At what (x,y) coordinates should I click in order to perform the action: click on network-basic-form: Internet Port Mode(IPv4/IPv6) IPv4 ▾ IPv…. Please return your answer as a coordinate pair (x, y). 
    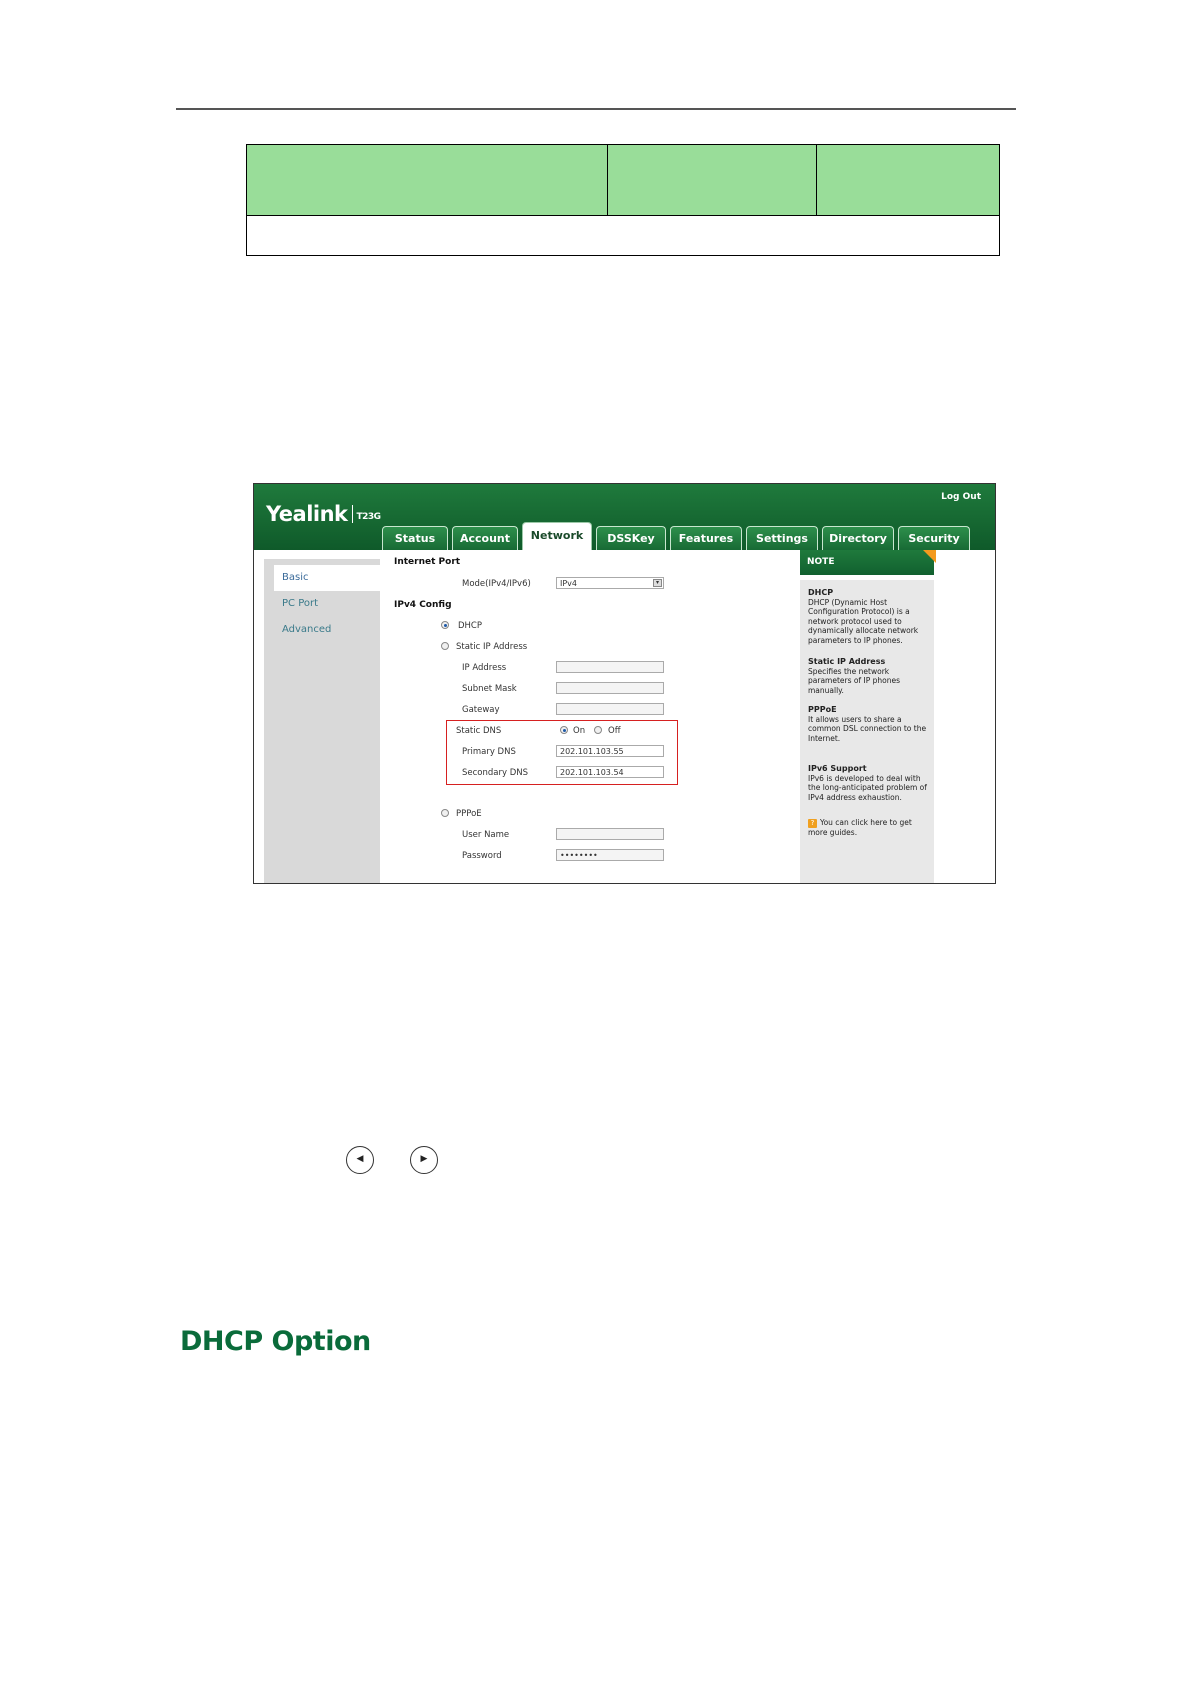
    Looking at the image, I should click on (590, 716).